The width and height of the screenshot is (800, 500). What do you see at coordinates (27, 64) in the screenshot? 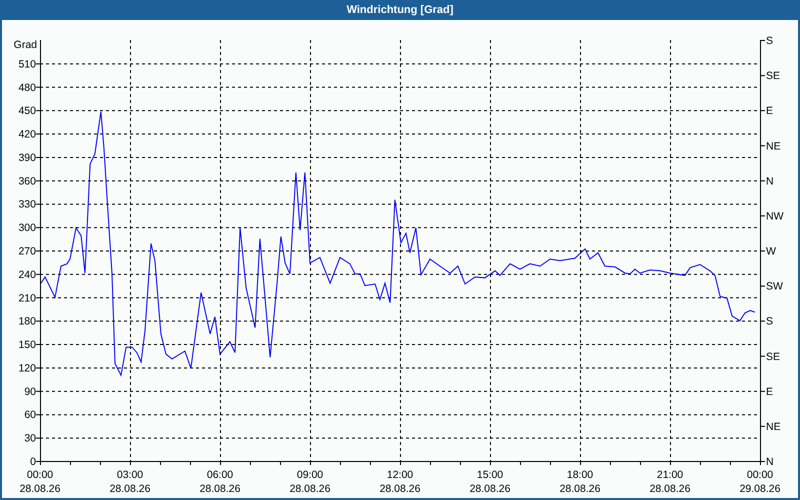
I see `y-tick-label: 510` at bounding box center [27, 64].